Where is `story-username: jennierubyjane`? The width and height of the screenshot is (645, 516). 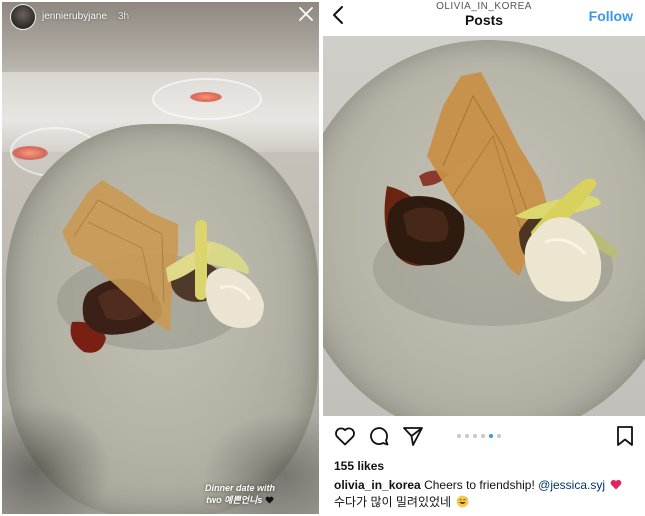 story-username: jennierubyjane is located at coordinates (74, 16).